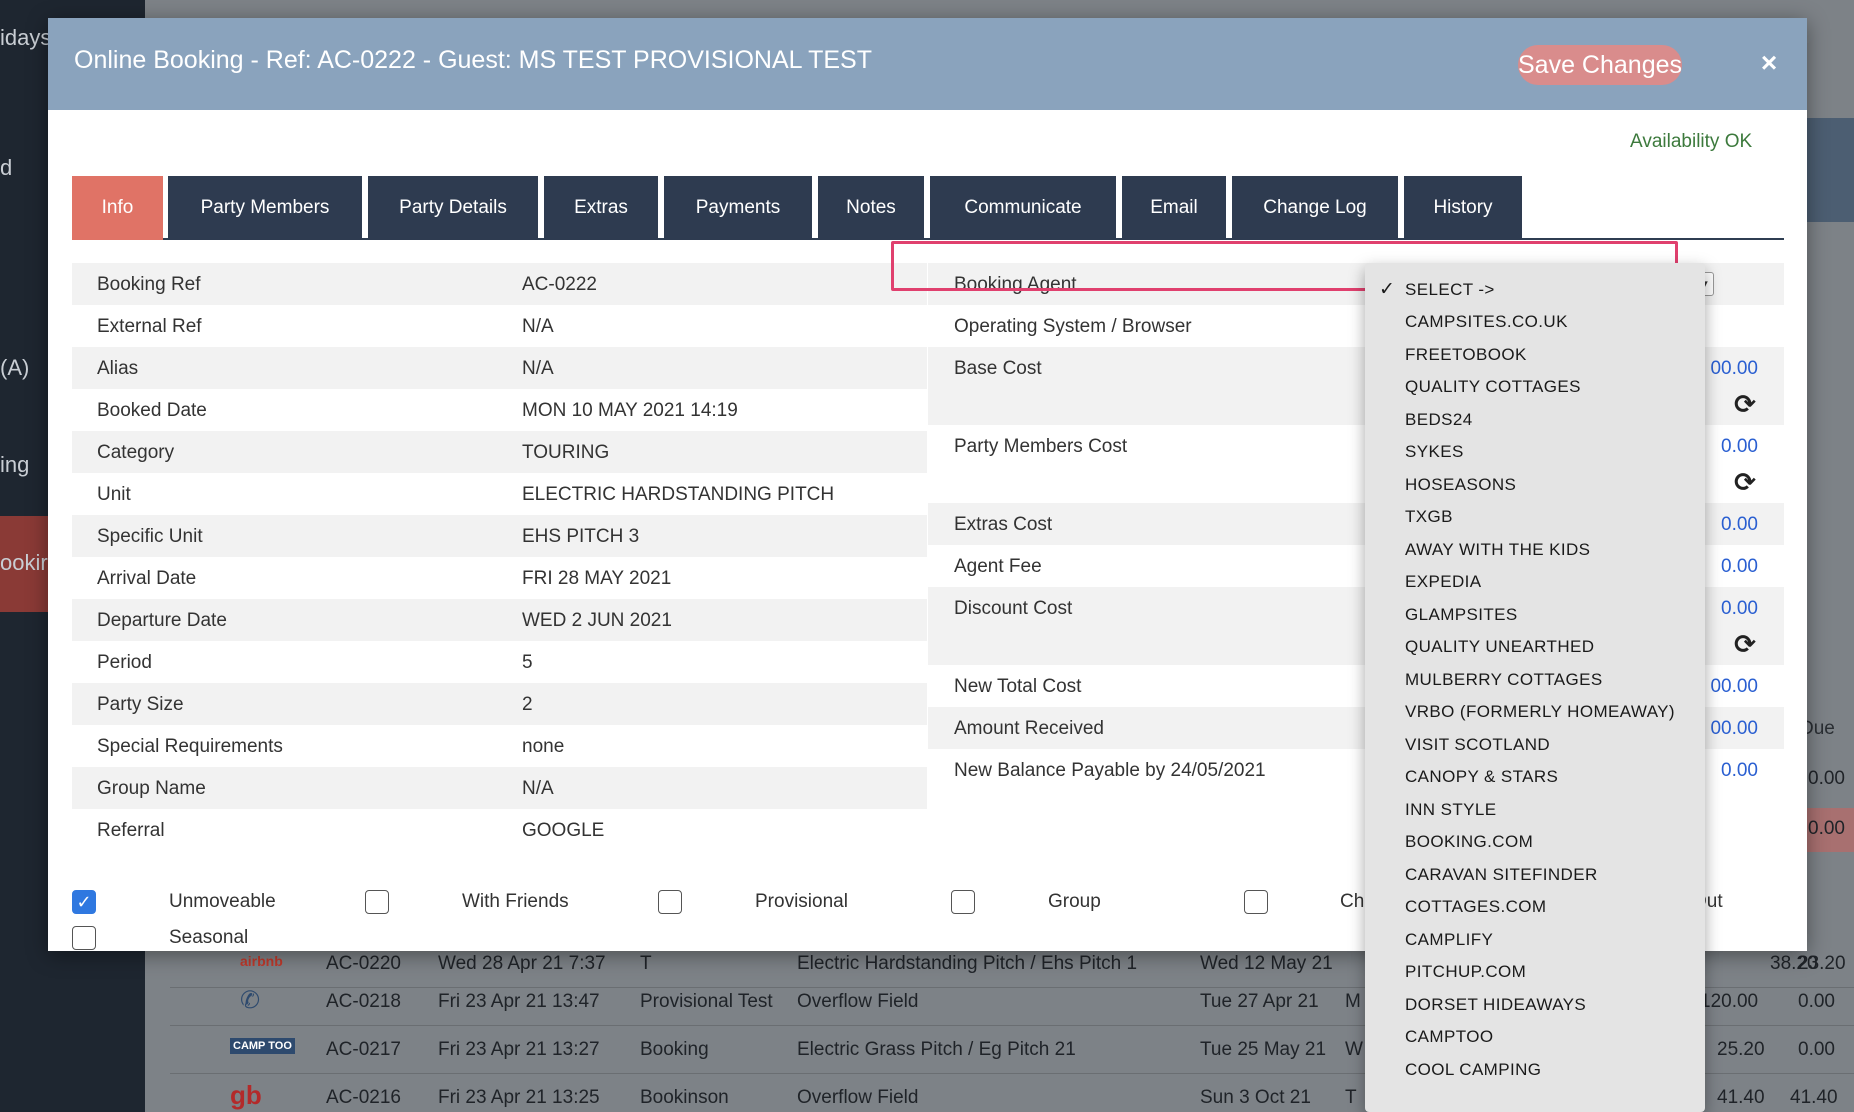 The image size is (1854, 1112). I want to click on tab-party-members: Party Members, so click(265, 208).